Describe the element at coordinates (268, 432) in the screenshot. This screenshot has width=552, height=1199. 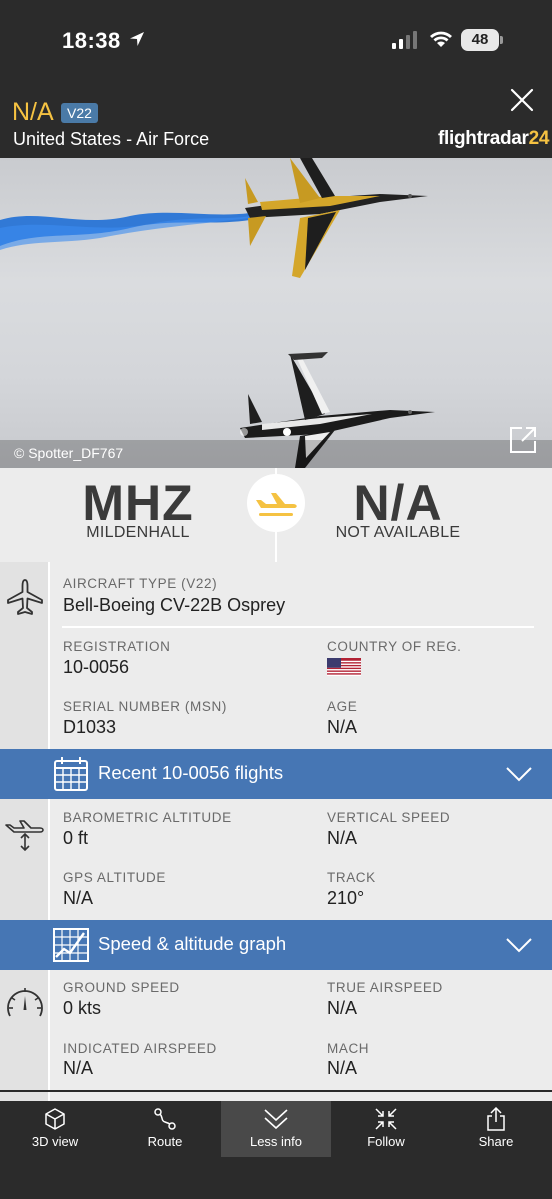
I see `photo-pagination-dots` at that location.